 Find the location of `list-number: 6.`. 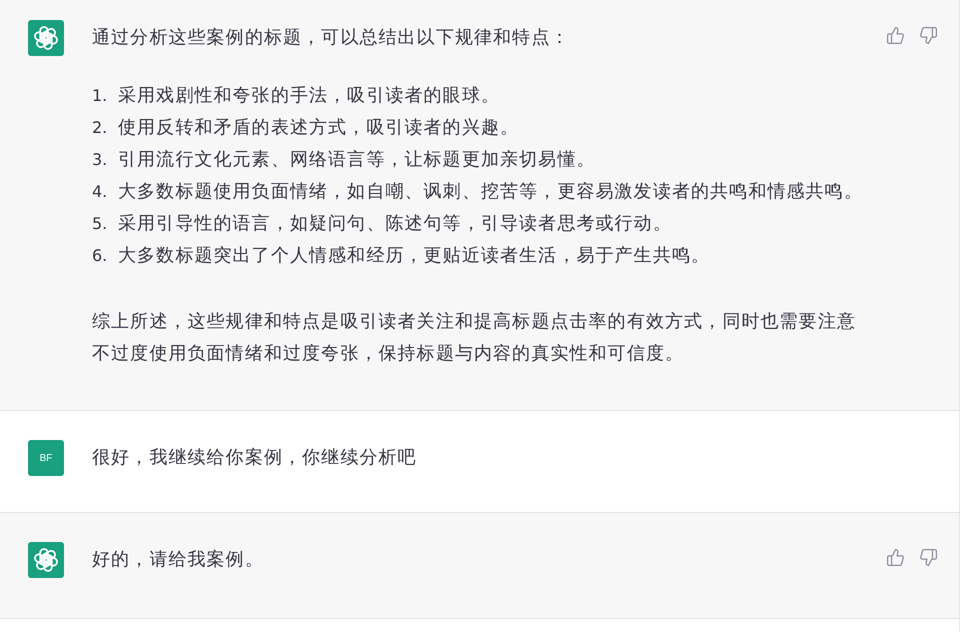

list-number: 6. is located at coordinates (100, 256).